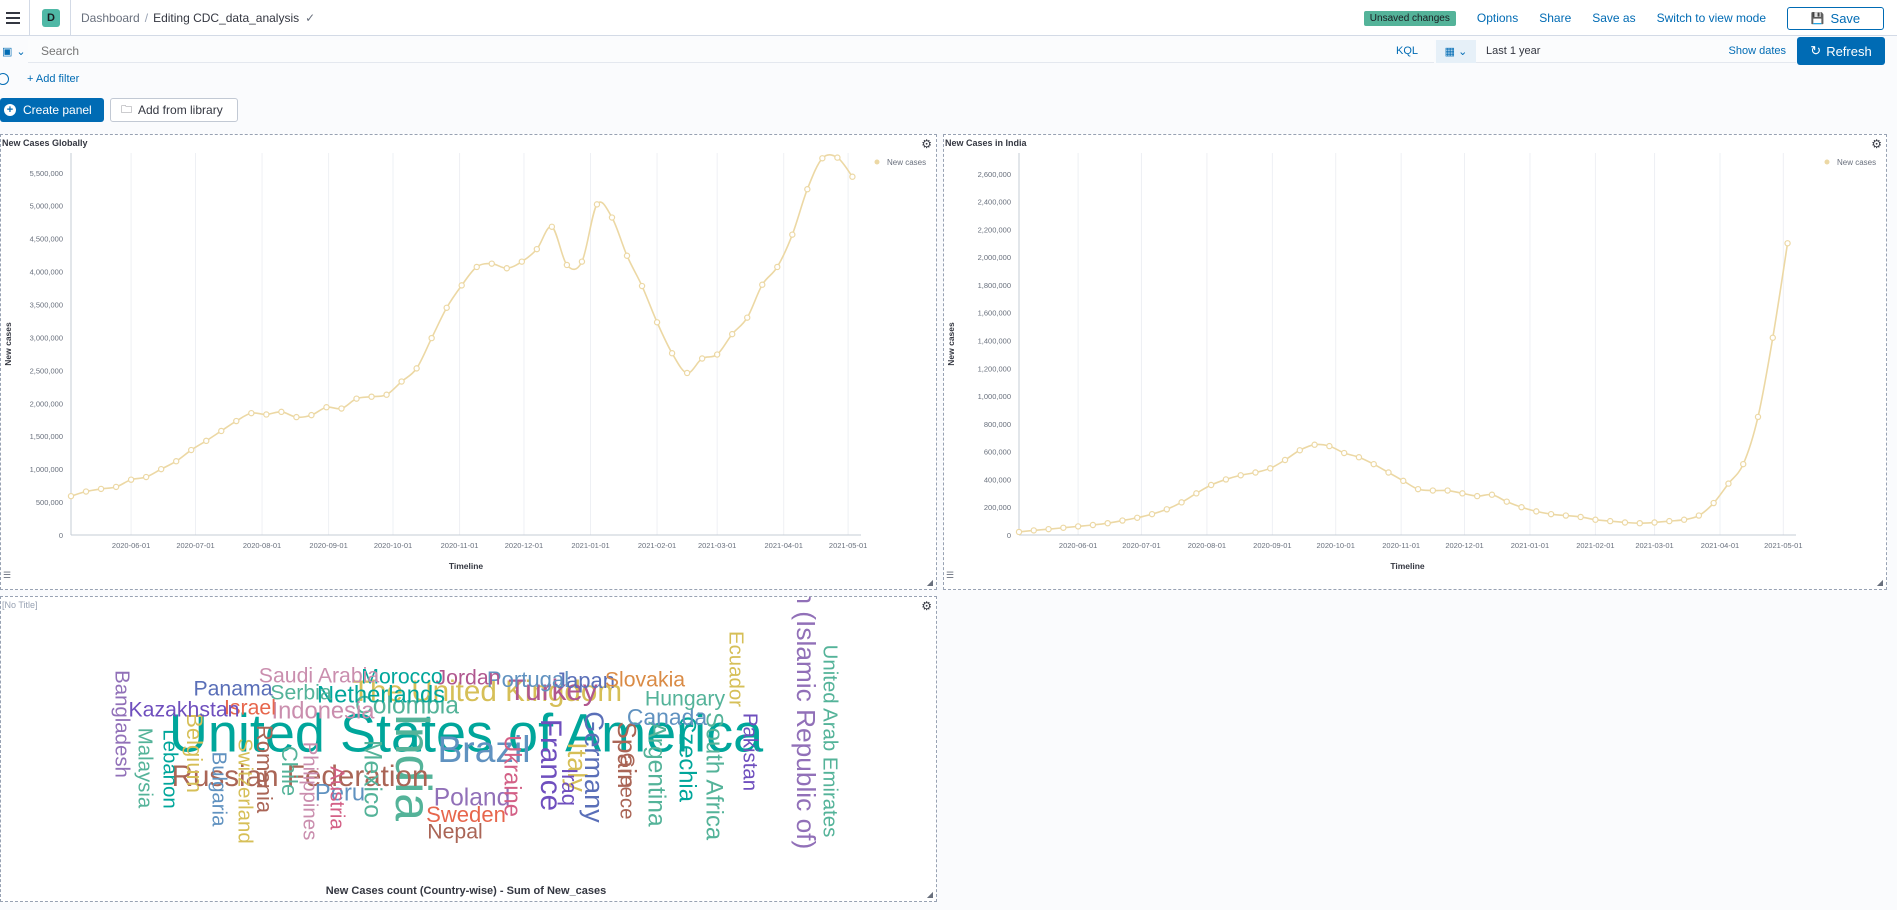 The image size is (1897, 910). What do you see at coordinates (906, 162) in the screenshot?
I see `legend-label: New cases` at bounding box center [906, 162].